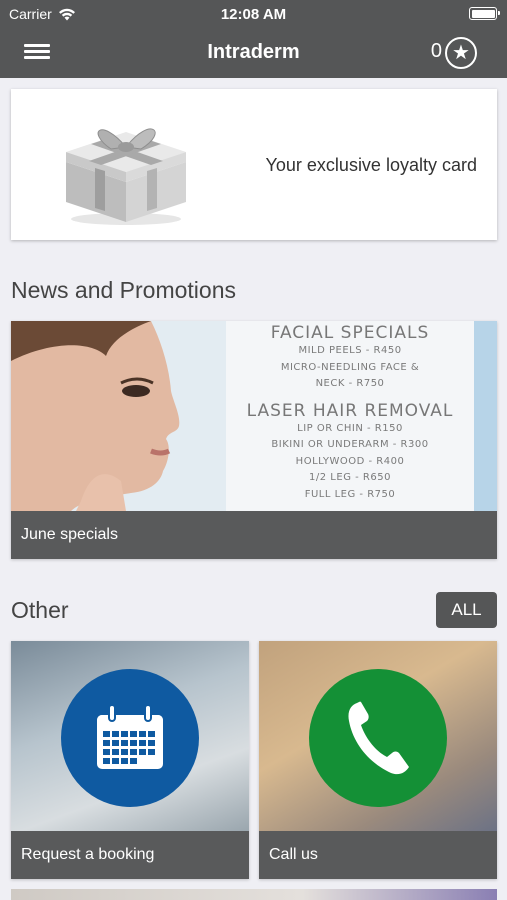  What do you see at coordinates (484, 13) in the screenshot?
I see `battery-icon` at bounding box center [484, 13].